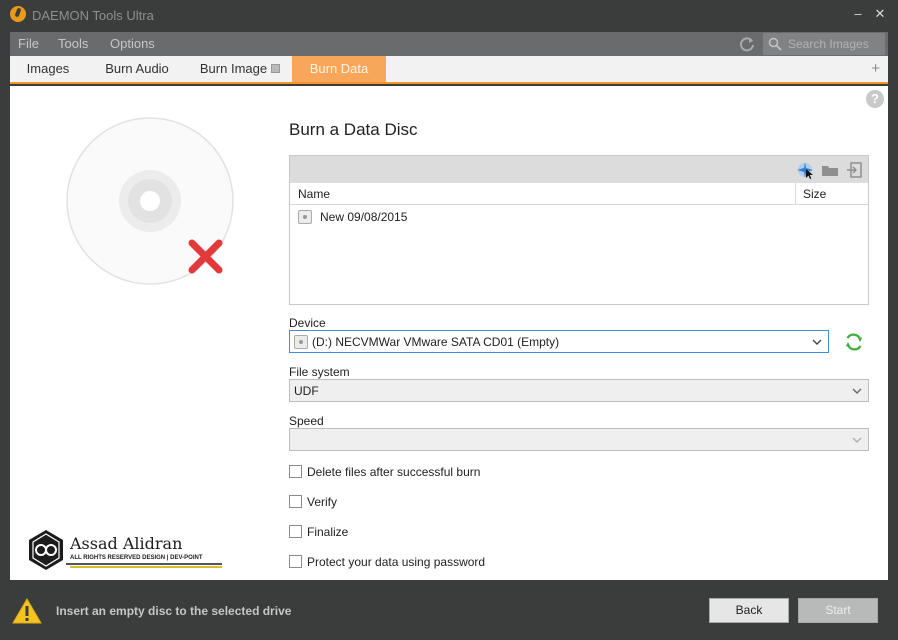  Describe the element at coordinates (136, 558) in the screenshot. I see `watermark-tagline: ALL RIGHTS RESERVED DESIGN | DEV-POINT` at that location.